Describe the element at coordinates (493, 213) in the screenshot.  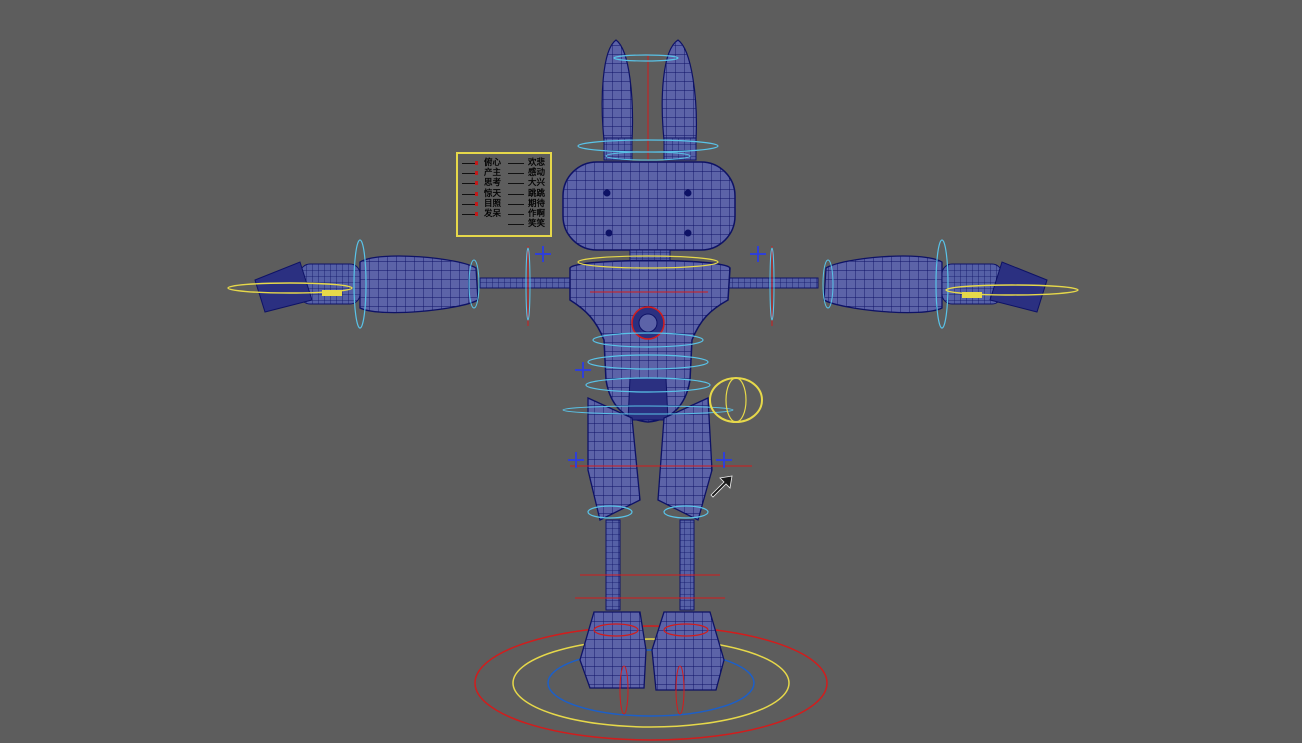
I see `facial-label: 发呆` at that location.